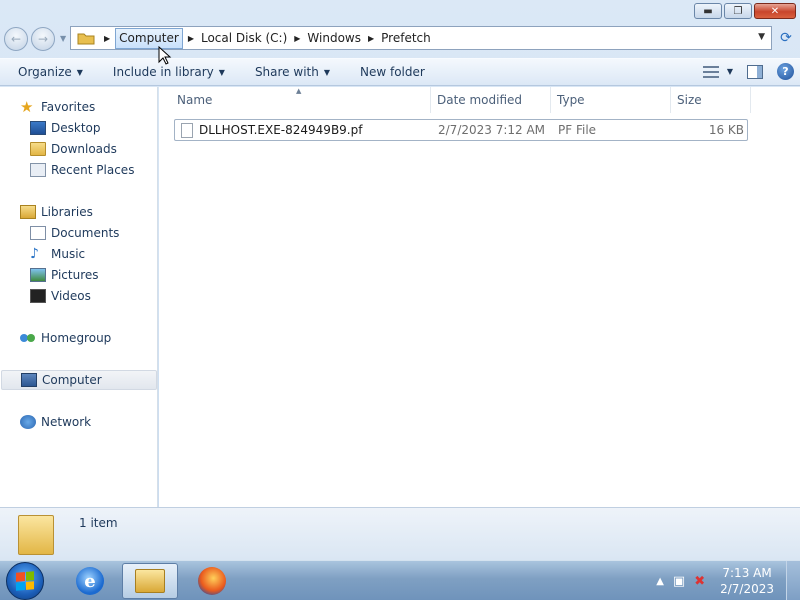 The image size is (800, 600). I want to click on item-count: 1 item, so click(98, 523).